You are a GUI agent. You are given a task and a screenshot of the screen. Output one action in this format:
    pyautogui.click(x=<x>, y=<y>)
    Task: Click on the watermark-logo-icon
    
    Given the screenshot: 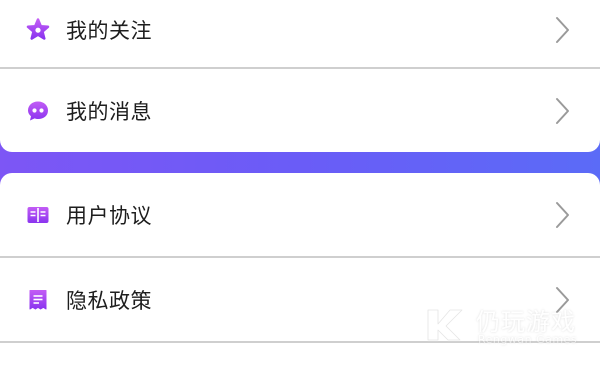 What is the action you would take?
    pyautogui.click(x=446, y=324)
    